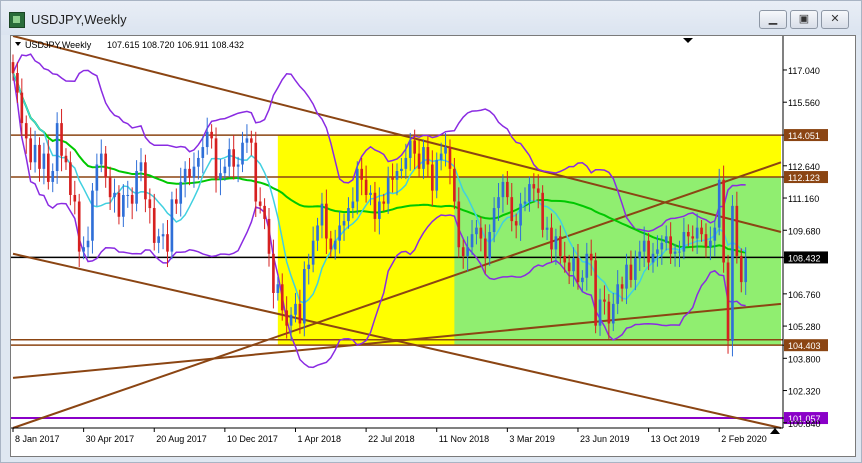 The width and height of the screenshot is (862, 463). What do you see at coordinates (804, 392) in the screenshot?
I see `y-tick-label: 102.320` at bounding box center [804, 392].